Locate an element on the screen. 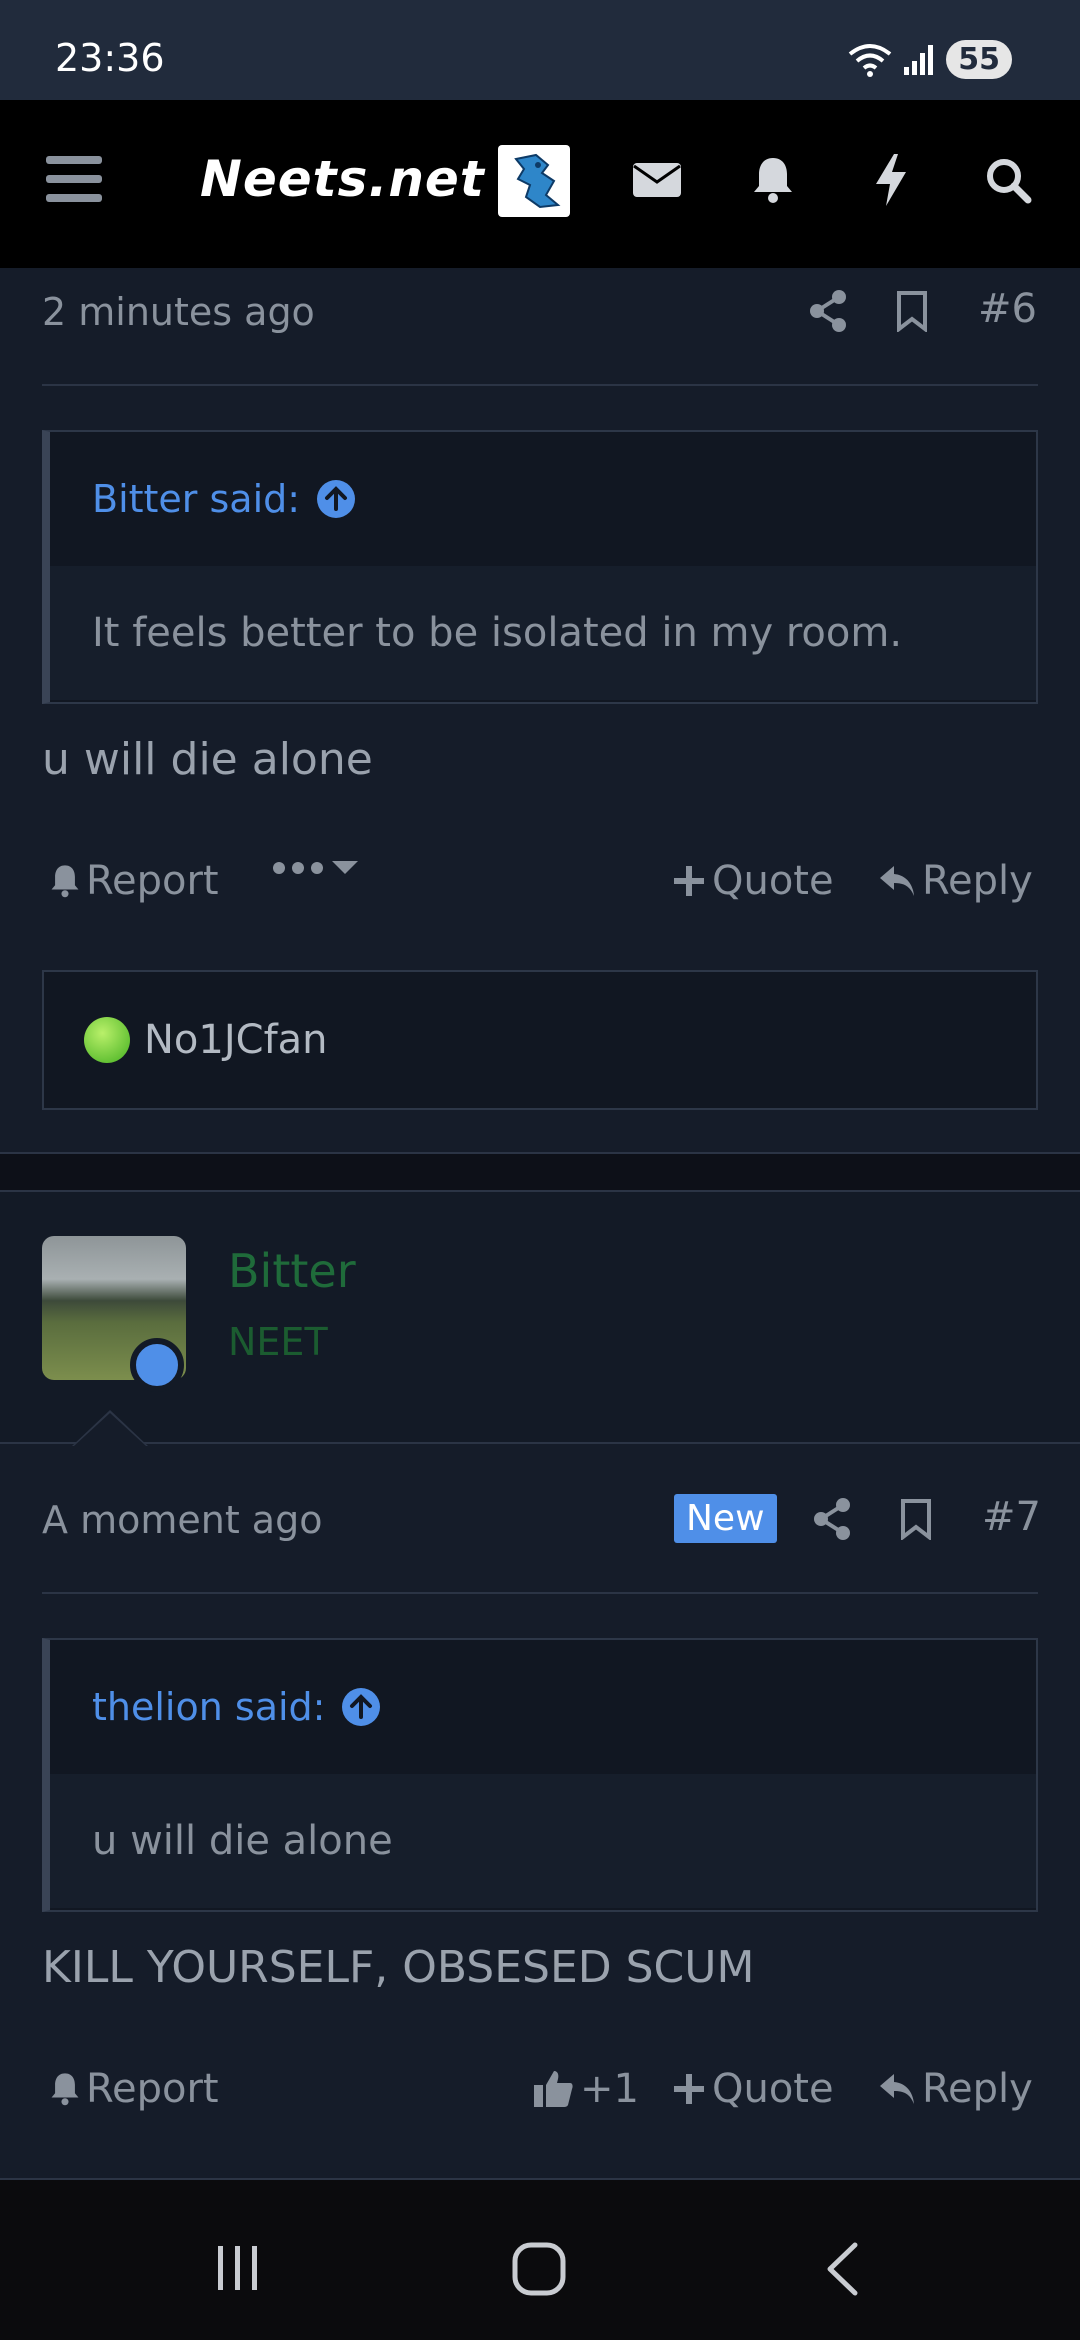 This screenshot has width=1080, height=2340. post-timestamp: A moment ago is located at coordinates (182, 1520).